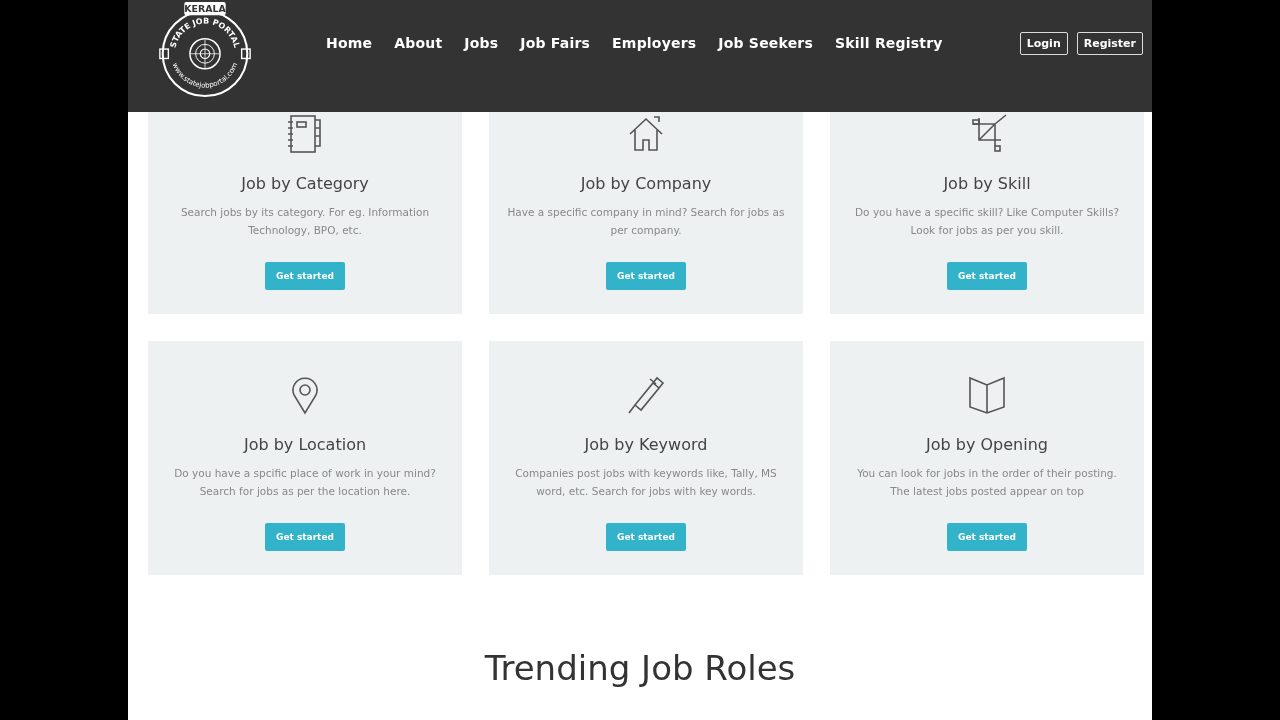 The width and height of the screenshot is (1280, 720). I want to click on card-description: Have a specific company in mind? Search for jobs as per company., so click(646, 221).